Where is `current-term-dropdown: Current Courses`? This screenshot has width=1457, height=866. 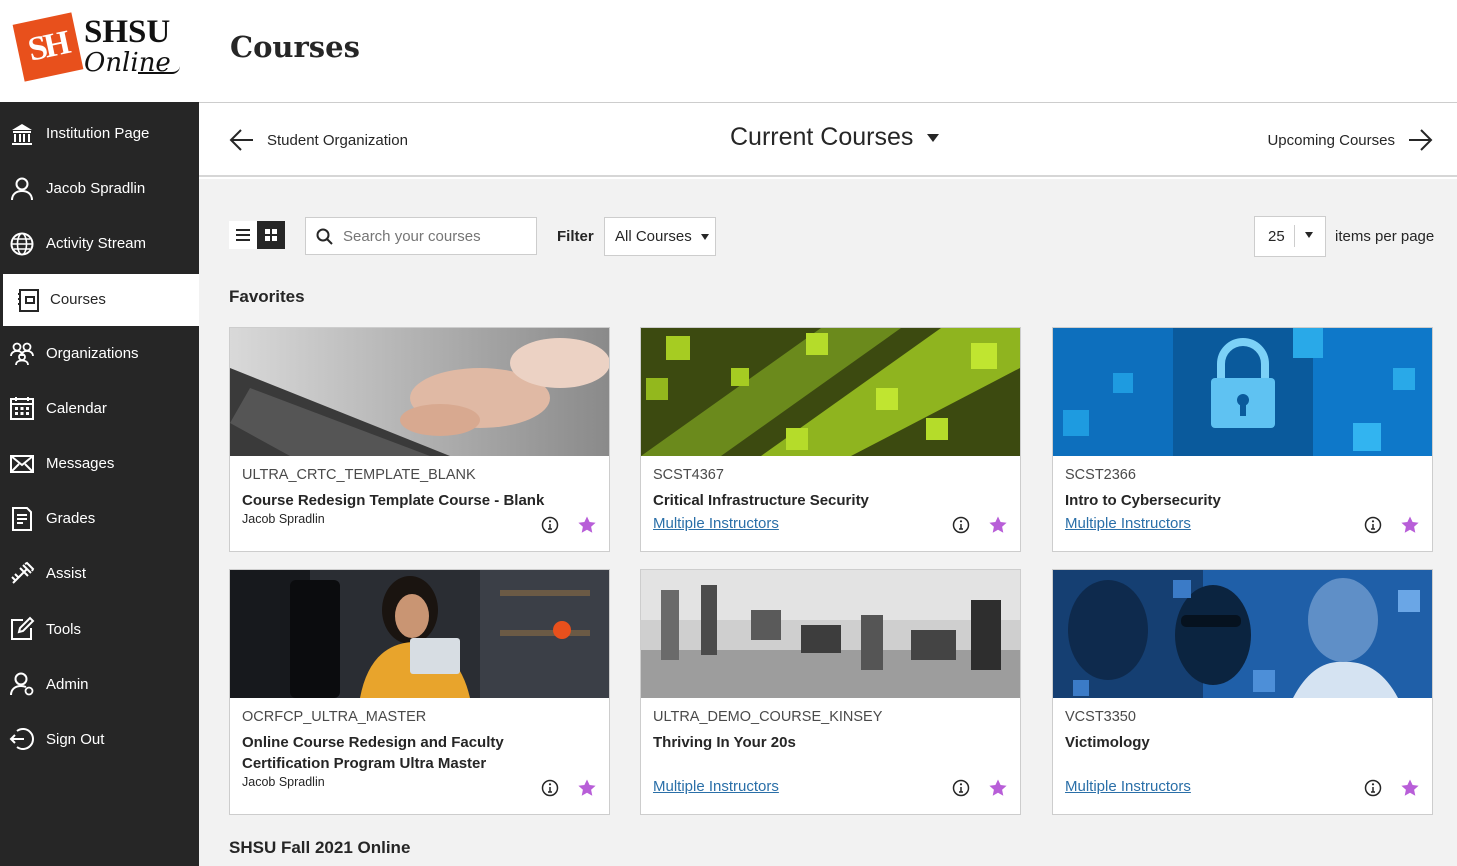
current-term-dropdown: Current Courses is located at coordinates (835, 137).